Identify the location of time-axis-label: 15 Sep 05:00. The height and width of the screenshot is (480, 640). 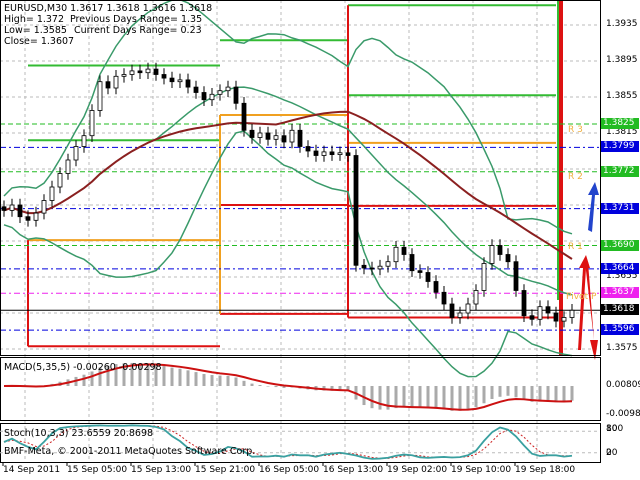
(97, 470).